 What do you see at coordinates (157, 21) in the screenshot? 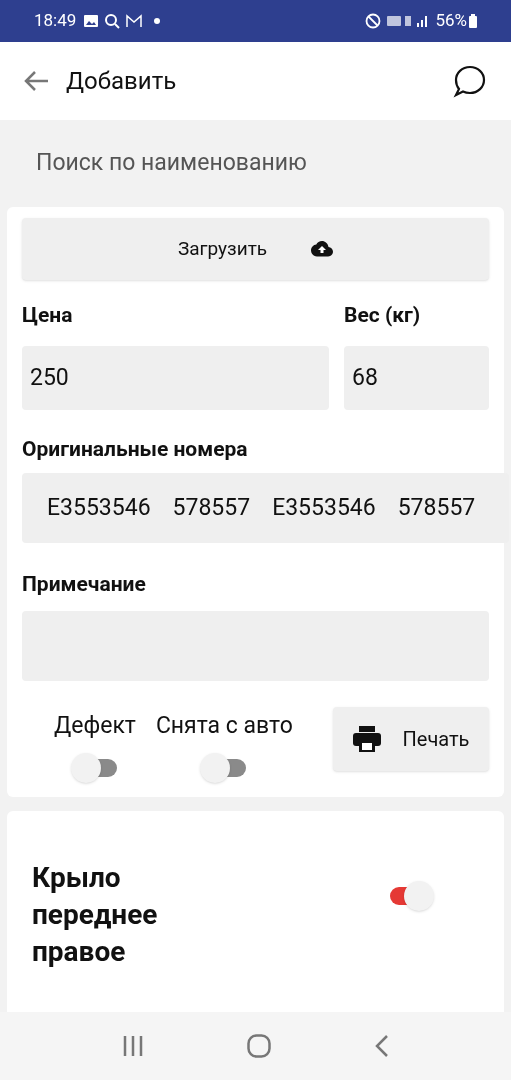
I see `dot-icon` at bounding box center [157, 21].